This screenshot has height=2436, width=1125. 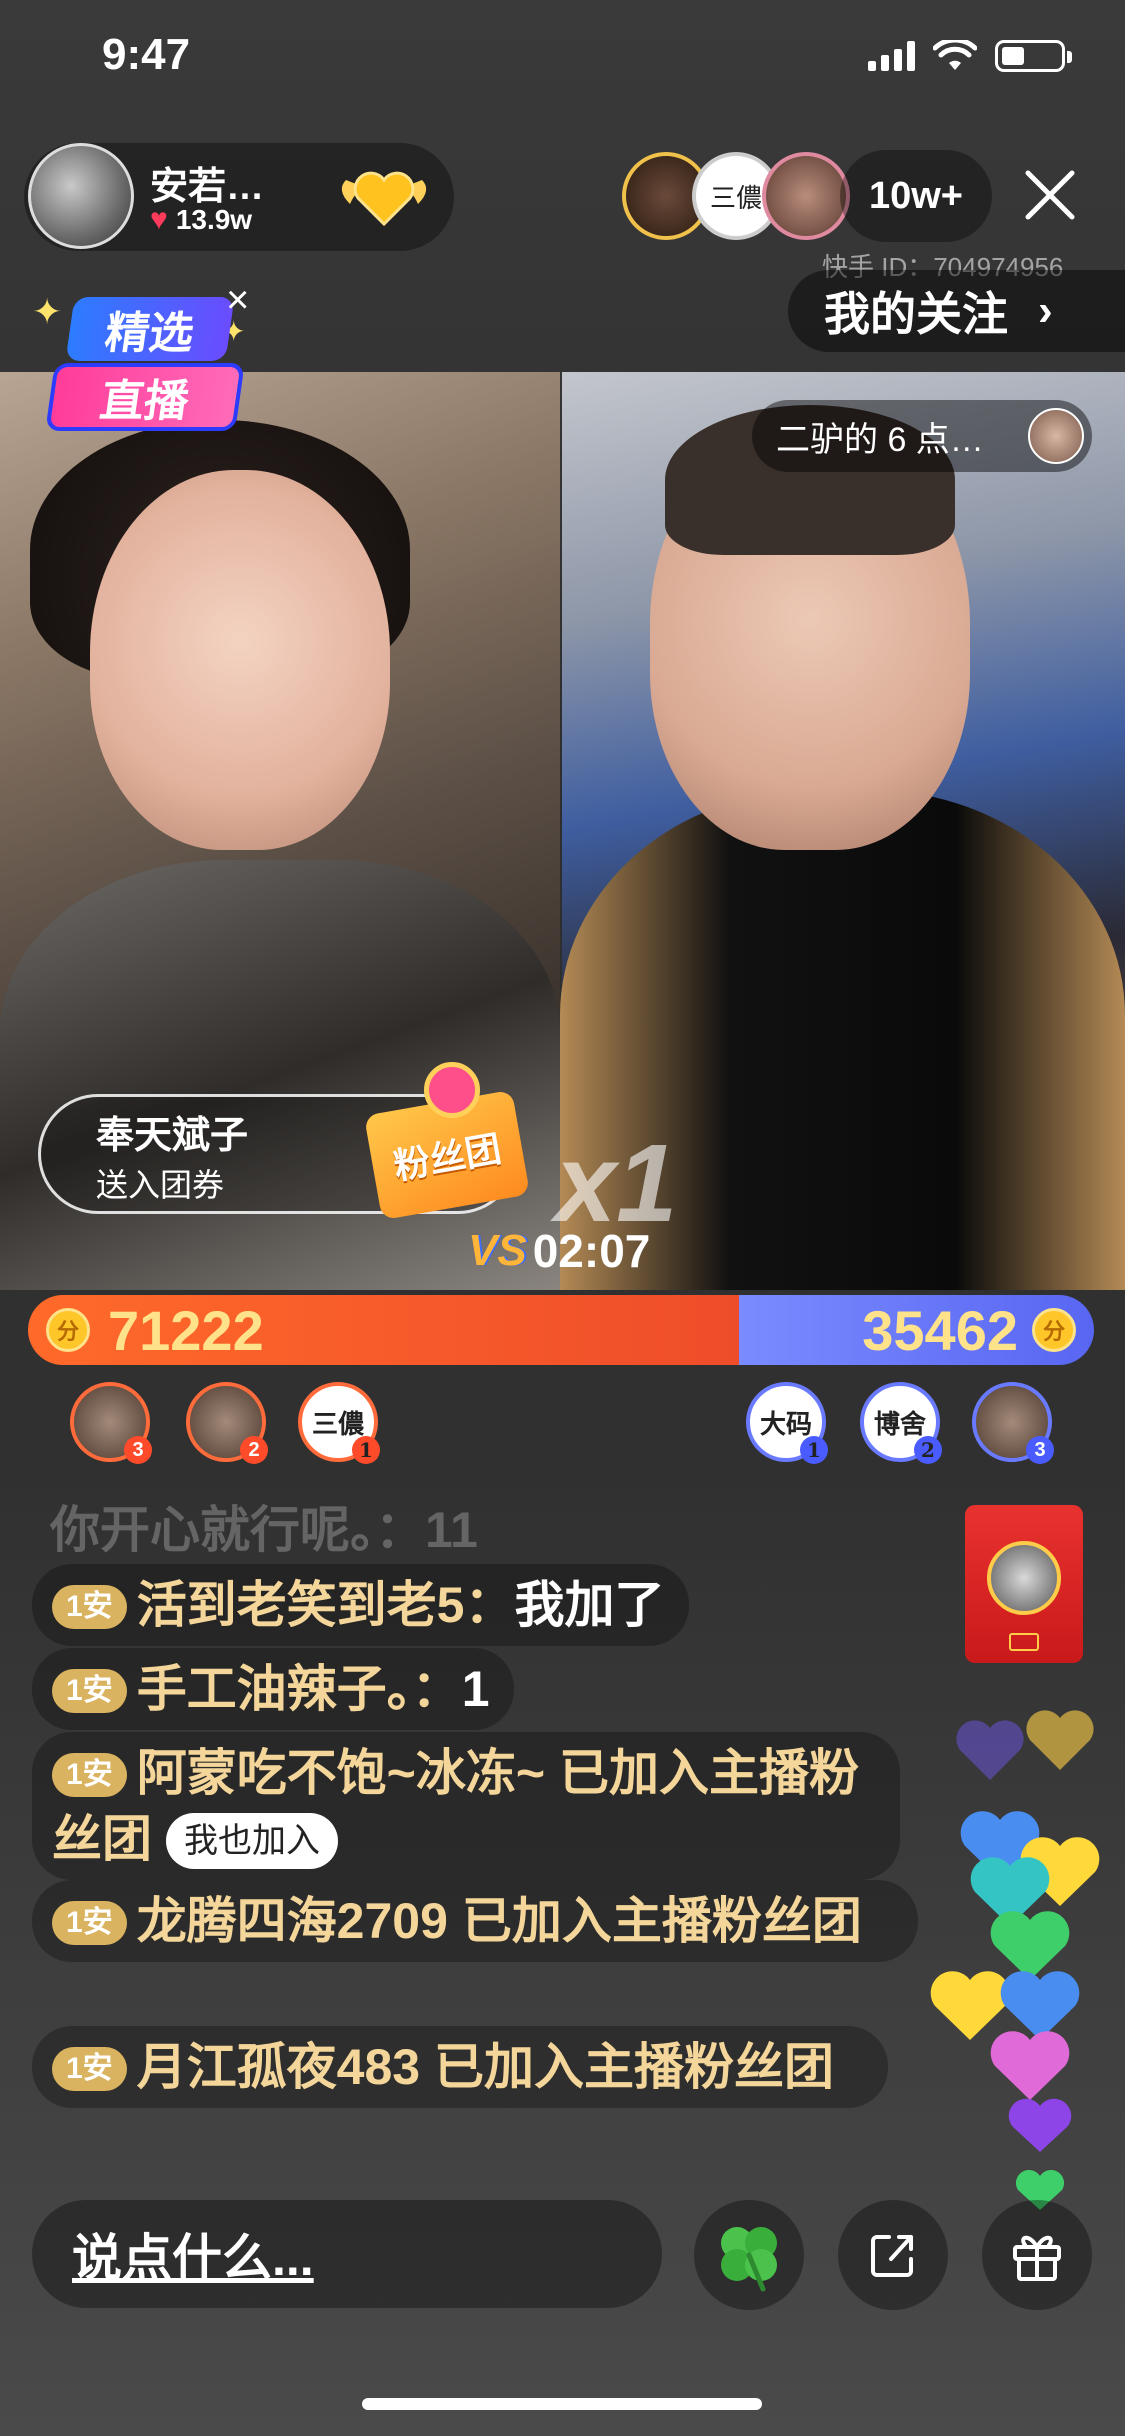 I want to click on chat-user: 月江孤夜483, so click(x=278, y=2067).